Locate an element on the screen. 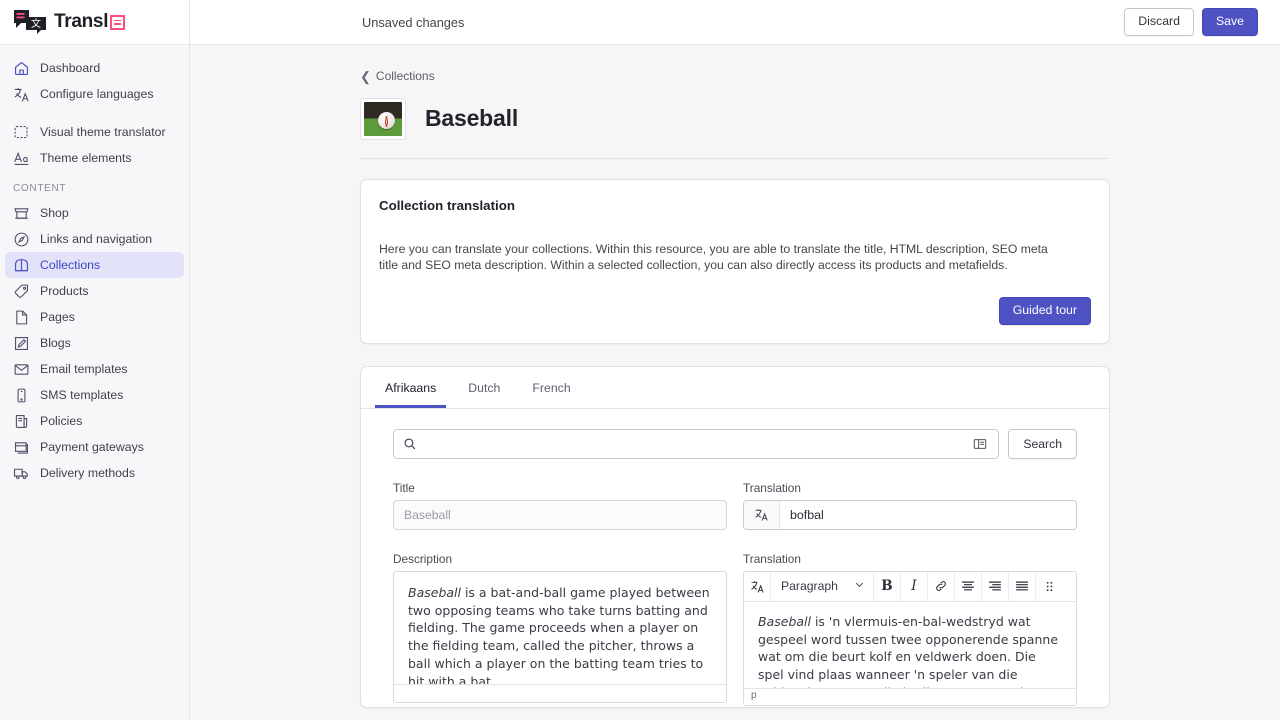  rich-text-toolbar: Paragraph B I is located at coordinates (910, 586).